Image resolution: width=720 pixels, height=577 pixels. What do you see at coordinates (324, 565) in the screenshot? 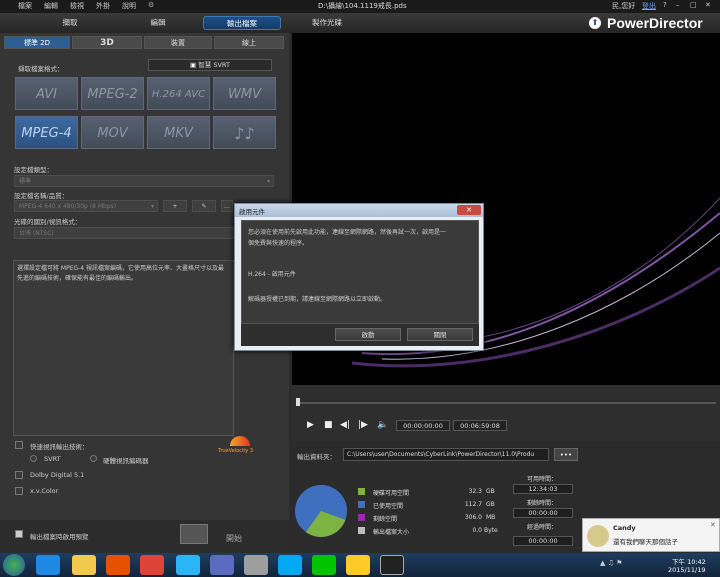
I see `line-icon` at bounding box center [324, 565].